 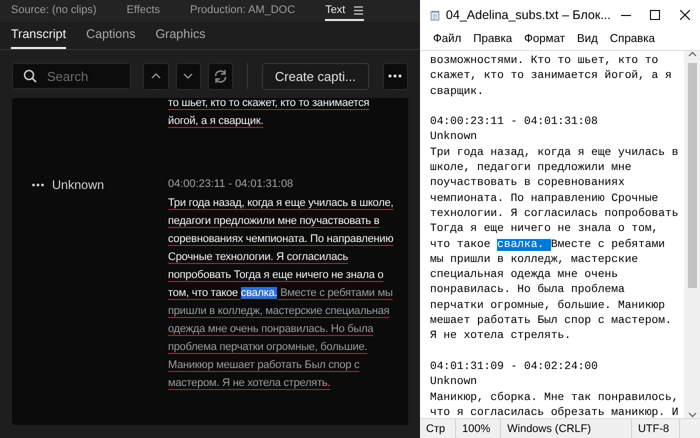 I want to click on more-button, so click(x=395, y=76).